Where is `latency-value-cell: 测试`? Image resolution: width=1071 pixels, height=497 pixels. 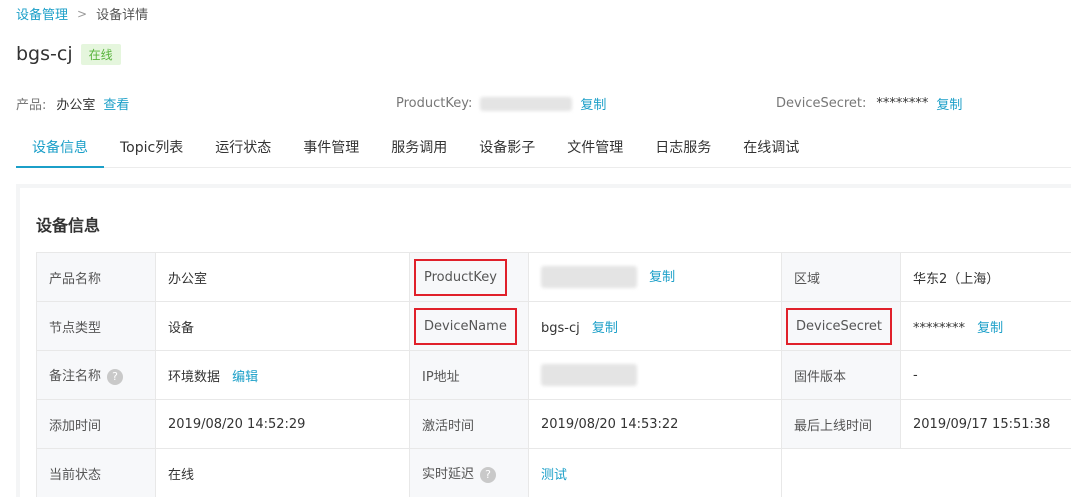
latency-value-cell: 测试 is located at coordinates (655, 472).